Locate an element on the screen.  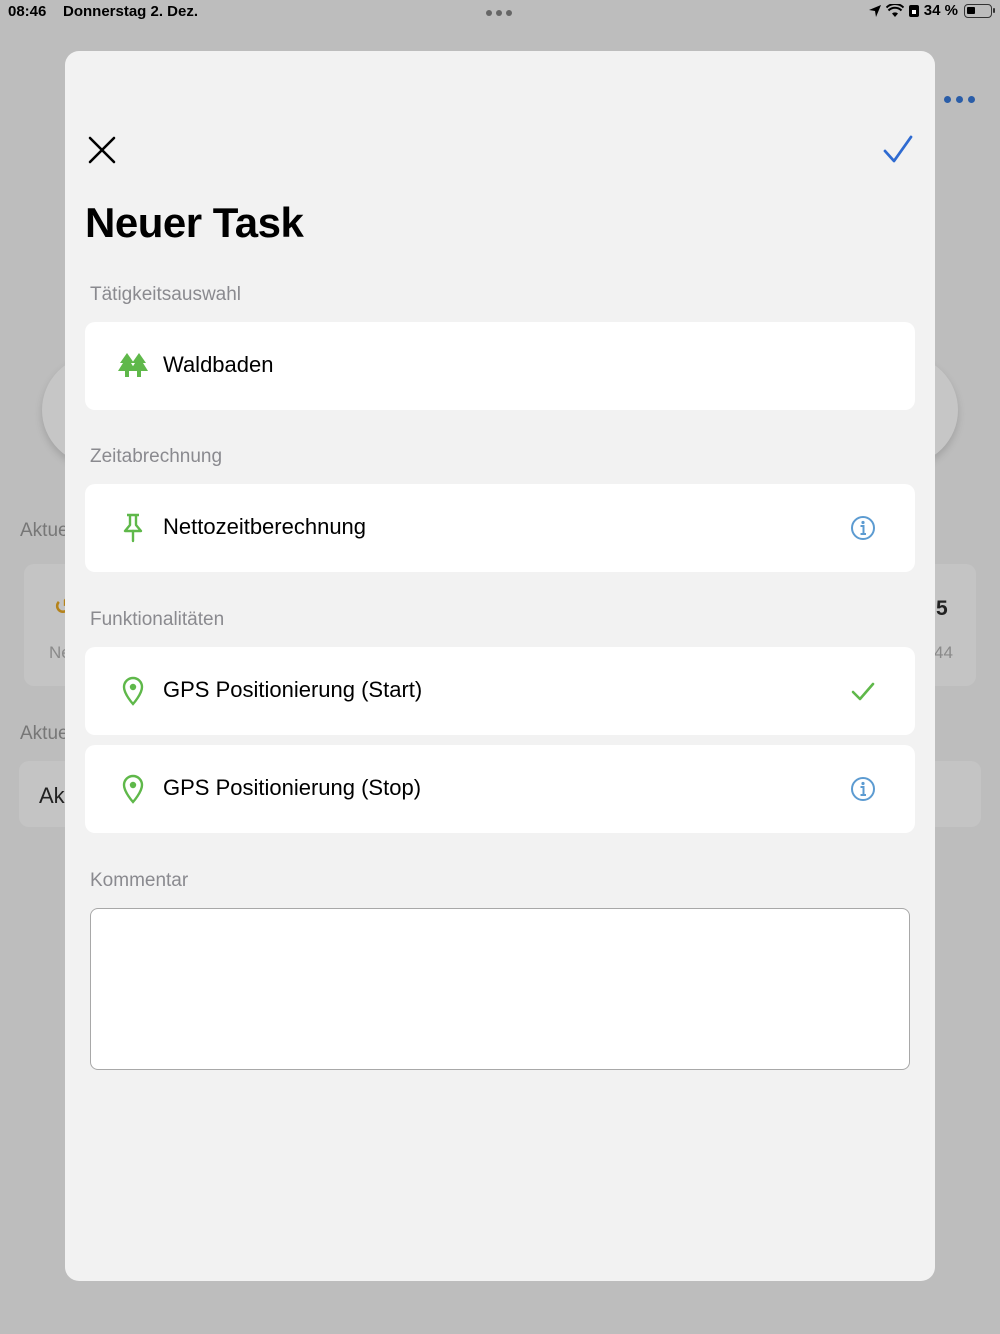
time-billing-row: Nettozeitberechnung is located at coordinates (500, 528).